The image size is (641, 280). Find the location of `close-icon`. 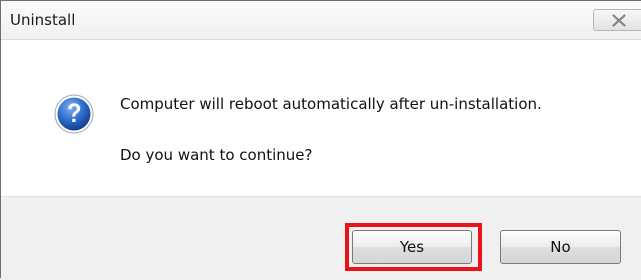

close-icon is located at coordinates (619, 20).